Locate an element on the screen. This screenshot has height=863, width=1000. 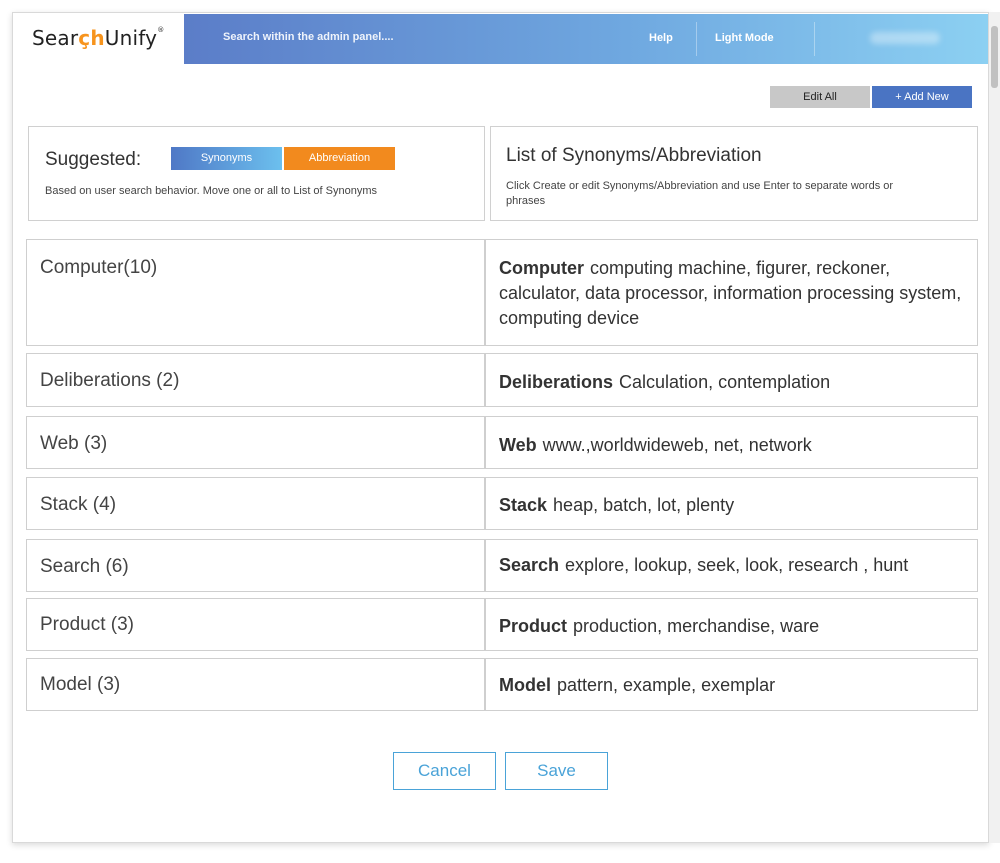
synonym-word: Model is located at coordinates (525, 685).